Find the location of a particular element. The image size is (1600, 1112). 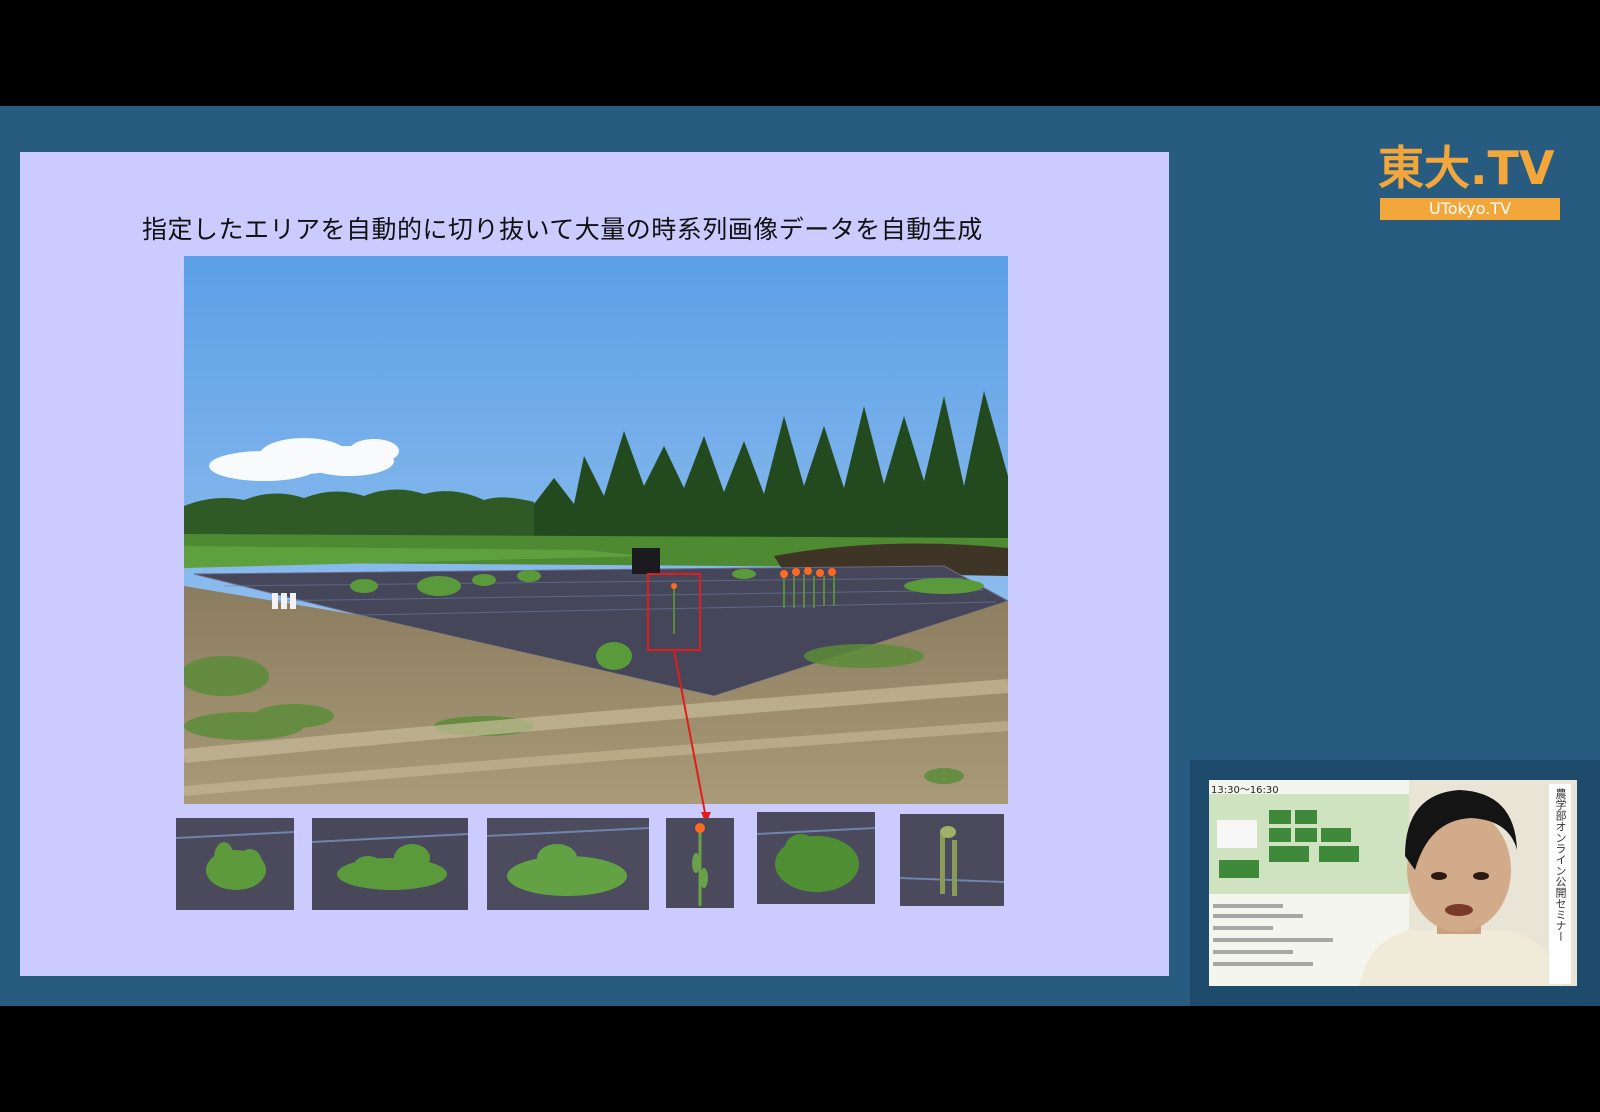

logo-subtitle: UTokyo.TV is located at coordinates (1470, 209).